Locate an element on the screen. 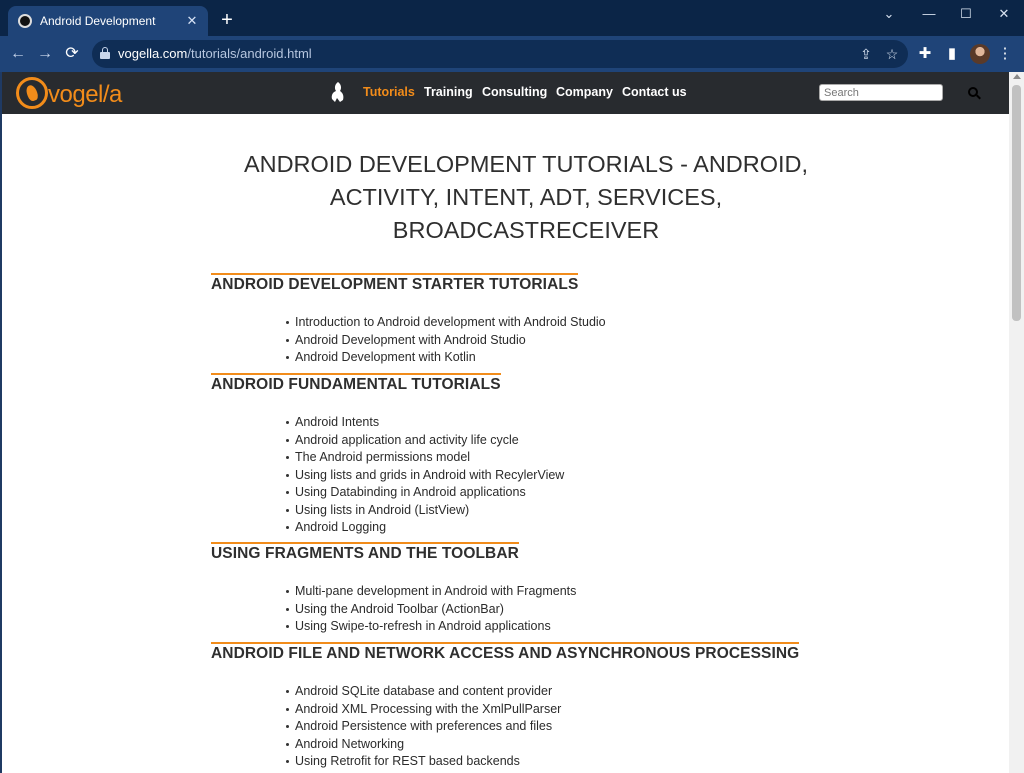 The width and height of the screenshot is (1024, 773). vertical-scrollbar is located at coordinates (1016, 422).